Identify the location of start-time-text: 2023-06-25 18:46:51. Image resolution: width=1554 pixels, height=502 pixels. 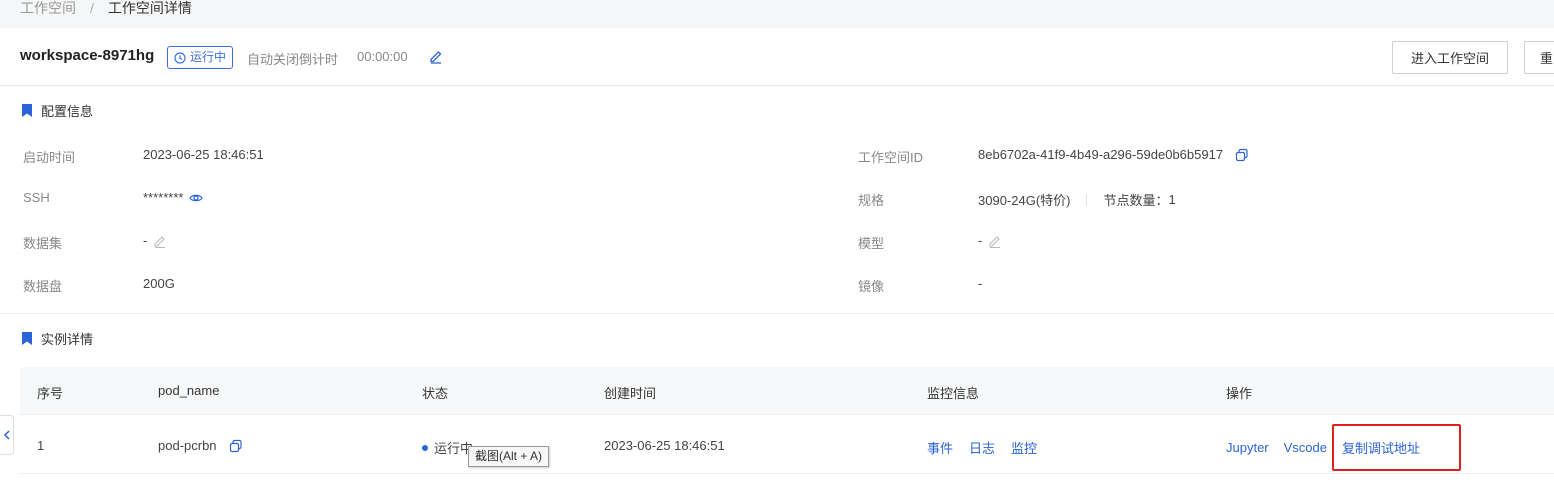
(203, 154).